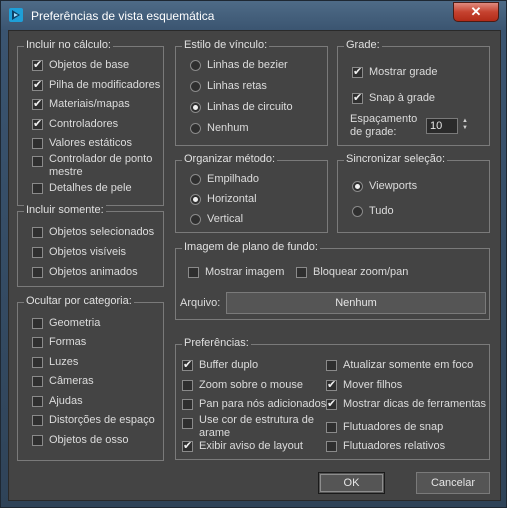  I want to click on checkbox-row: Objetos selecionados, so click(93, 232).